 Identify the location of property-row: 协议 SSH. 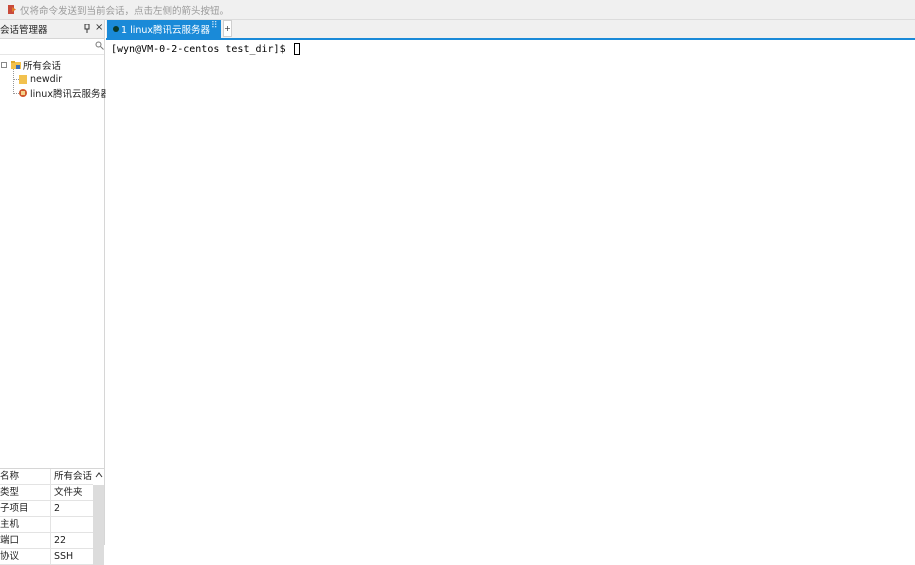
(46, 557).